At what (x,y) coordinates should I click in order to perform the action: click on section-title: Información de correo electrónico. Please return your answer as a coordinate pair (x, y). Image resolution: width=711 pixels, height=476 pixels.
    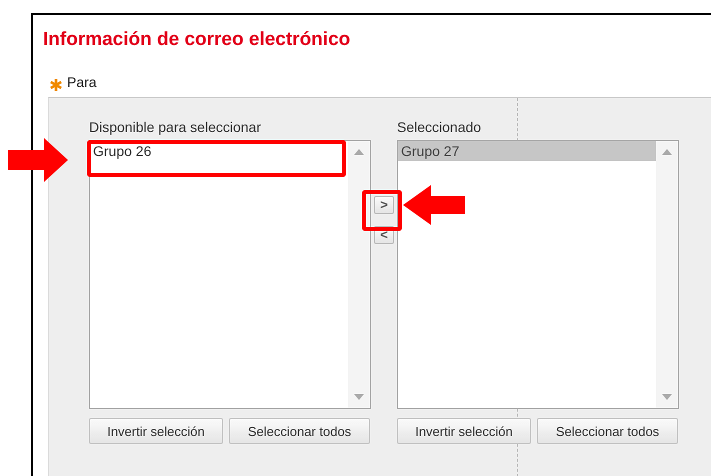
    Looking at the image, I should click on (197, 40).